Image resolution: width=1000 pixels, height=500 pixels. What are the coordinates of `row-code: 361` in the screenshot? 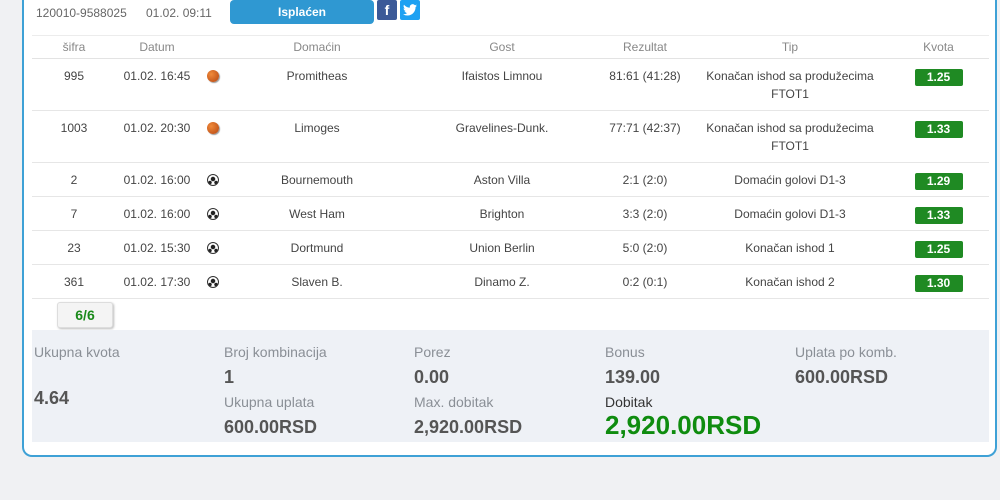 It's located at (74, 281).